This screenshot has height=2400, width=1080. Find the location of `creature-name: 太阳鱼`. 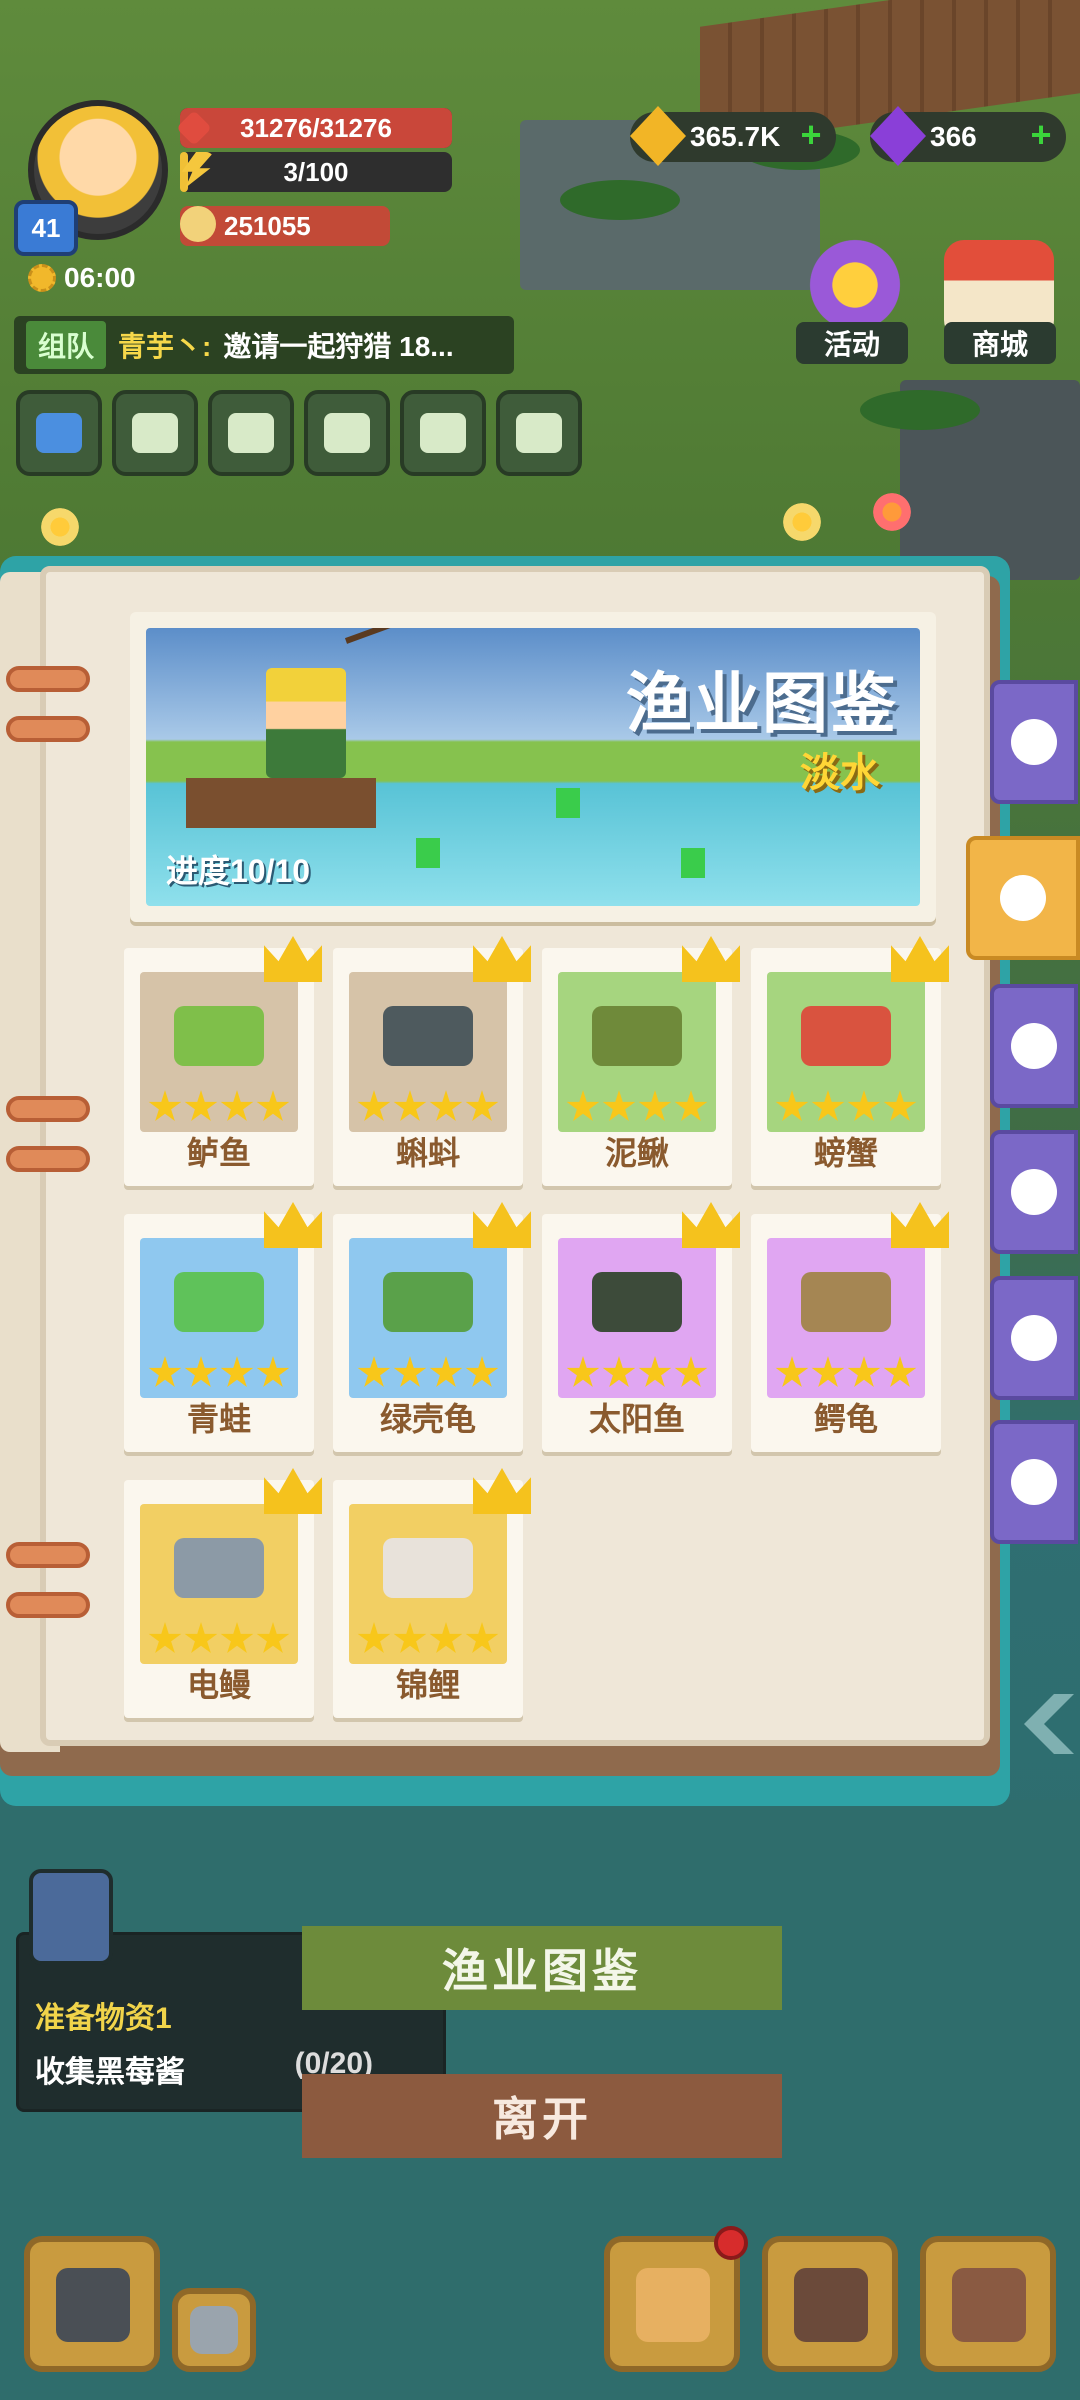

creature-name: 太阳鱼 is located at coordinates (636, 1419).